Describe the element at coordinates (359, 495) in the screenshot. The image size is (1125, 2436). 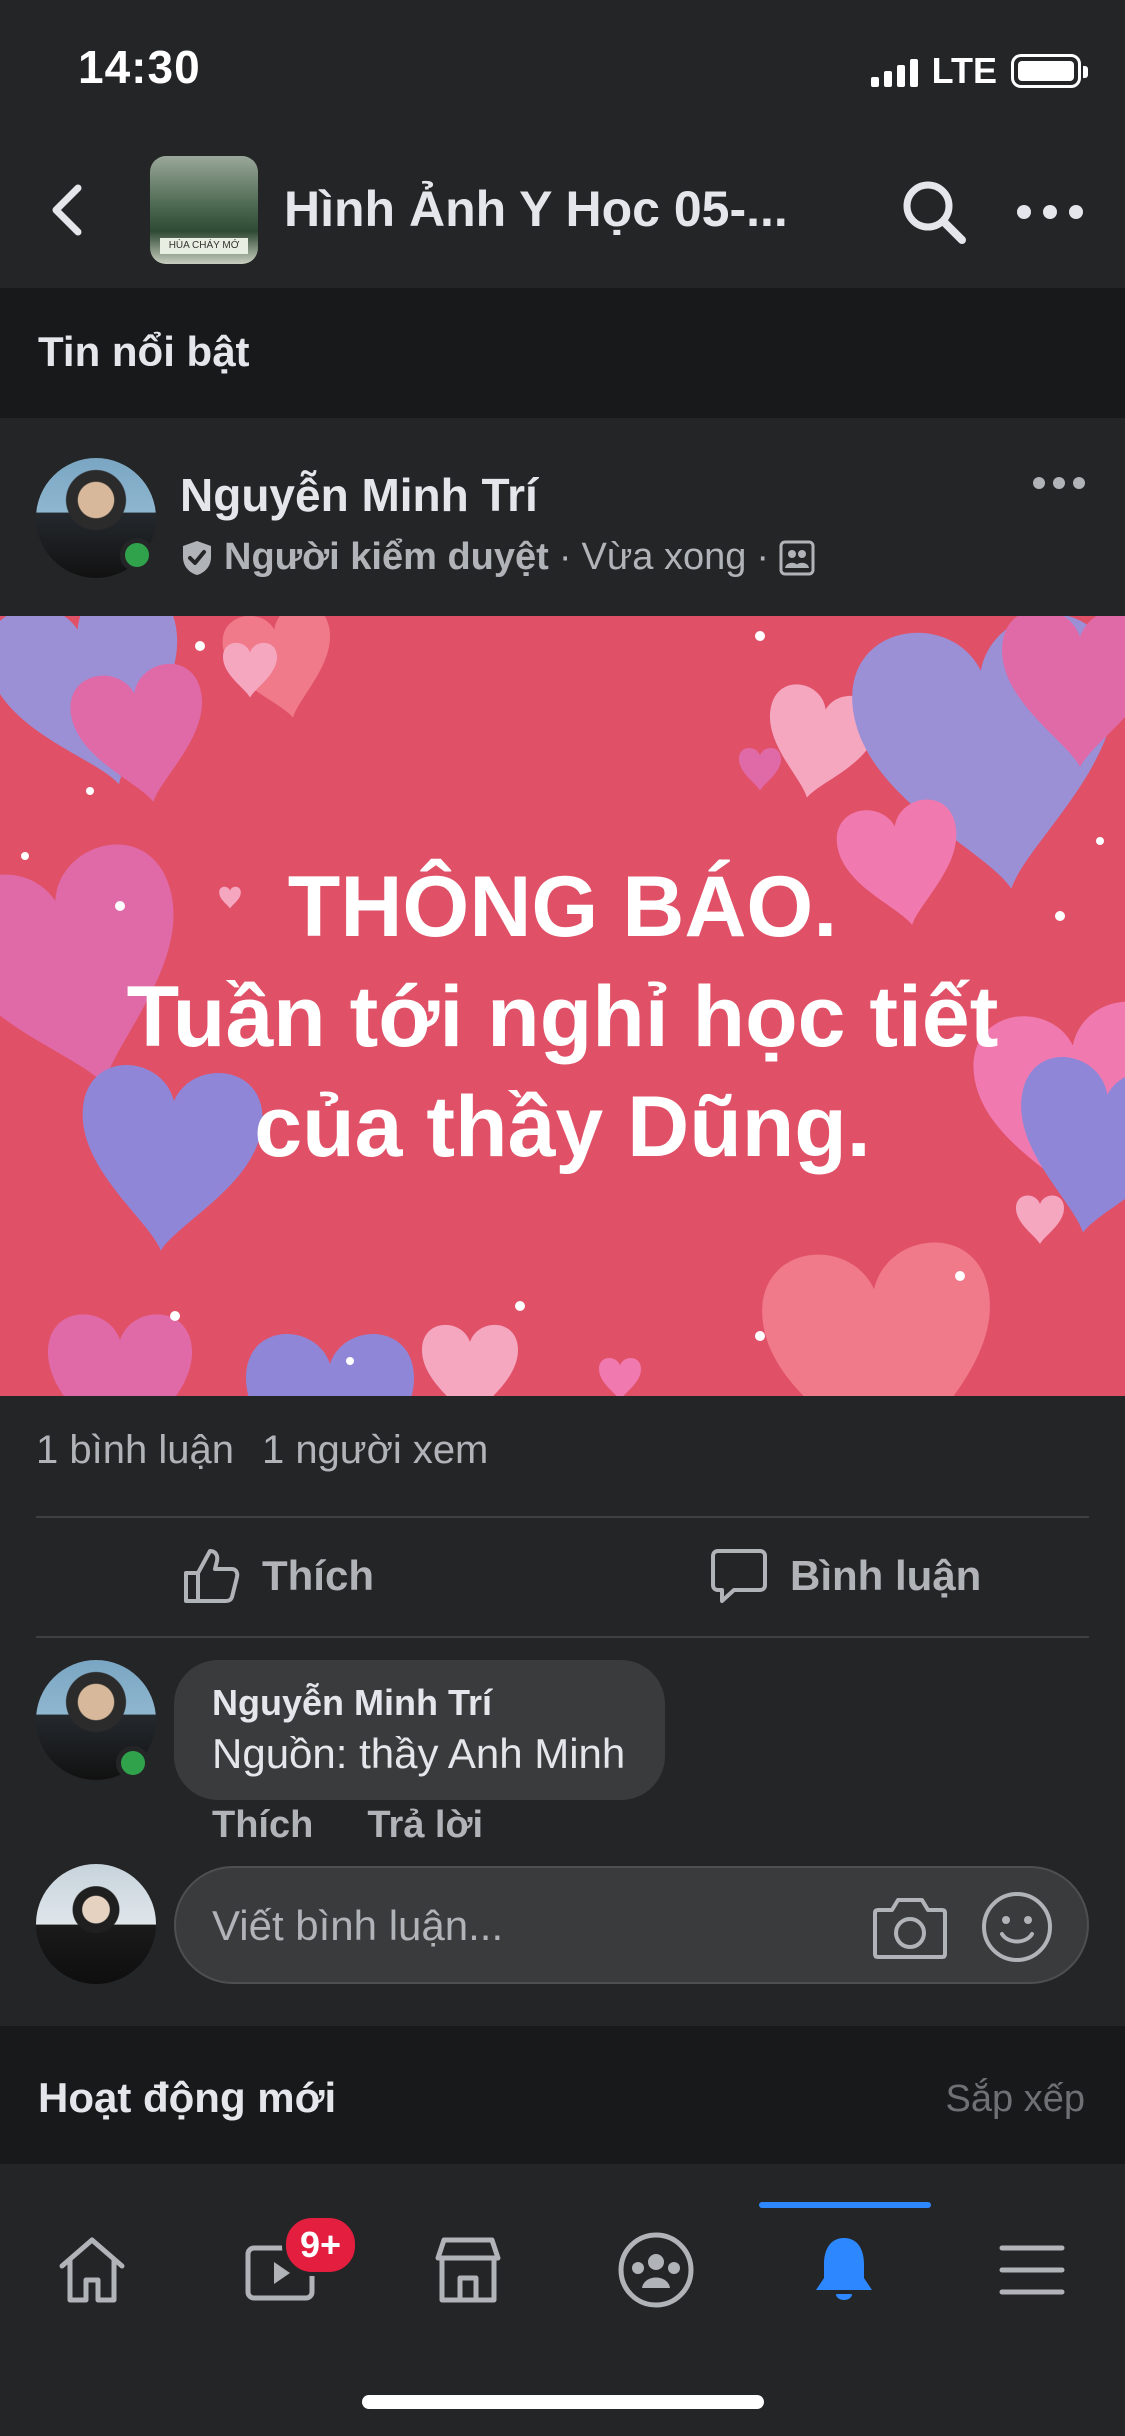
I see `post-author-name: Nguyễn Minh Trí` at that location.